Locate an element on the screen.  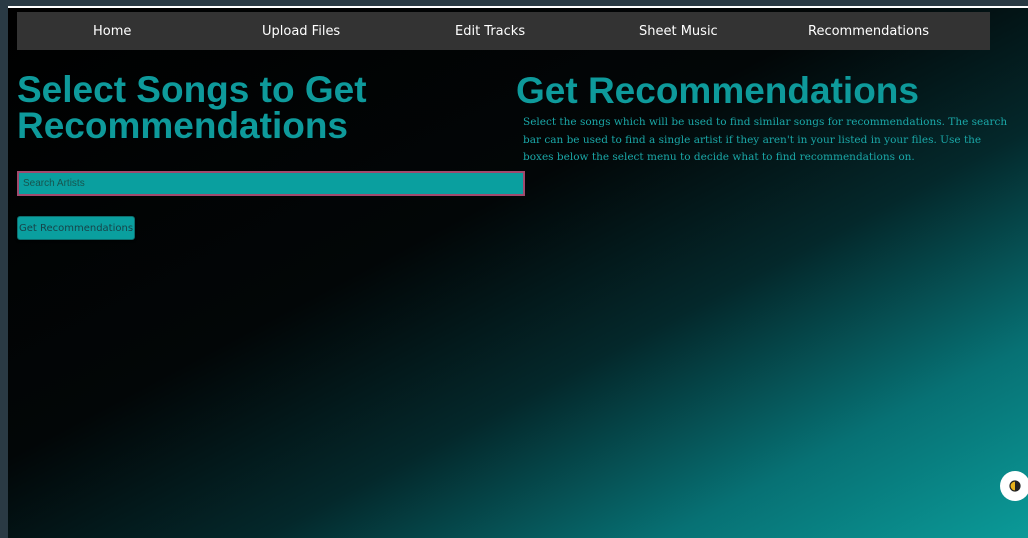
nav-recommendations-link: Recommendations is located at coordinates (868, 31).